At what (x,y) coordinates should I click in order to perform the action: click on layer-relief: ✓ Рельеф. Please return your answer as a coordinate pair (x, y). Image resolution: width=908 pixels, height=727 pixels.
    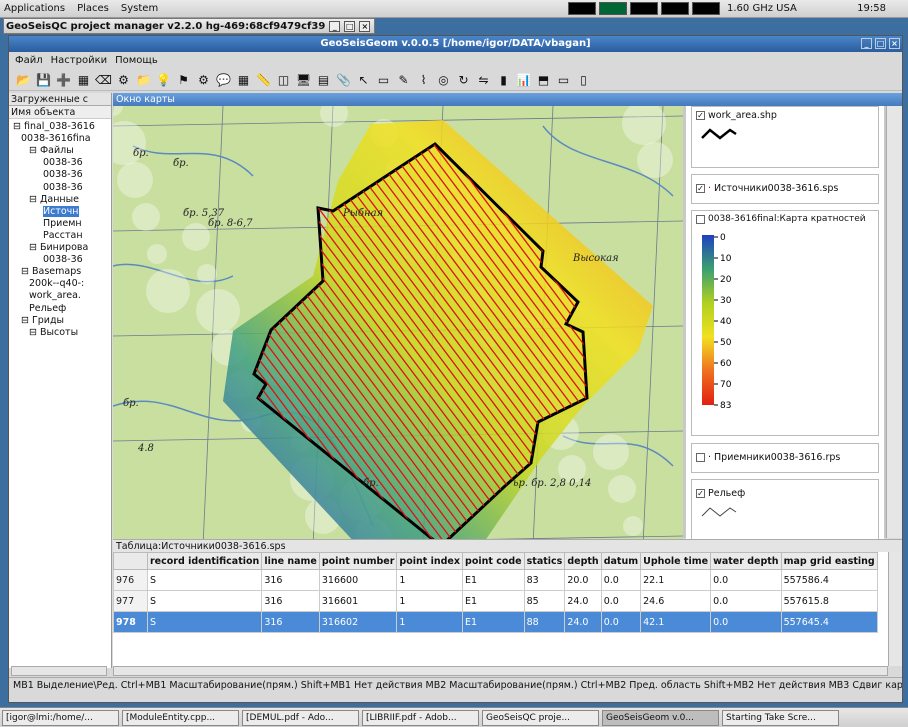
    Looking at the image, I should click on (785, 510).